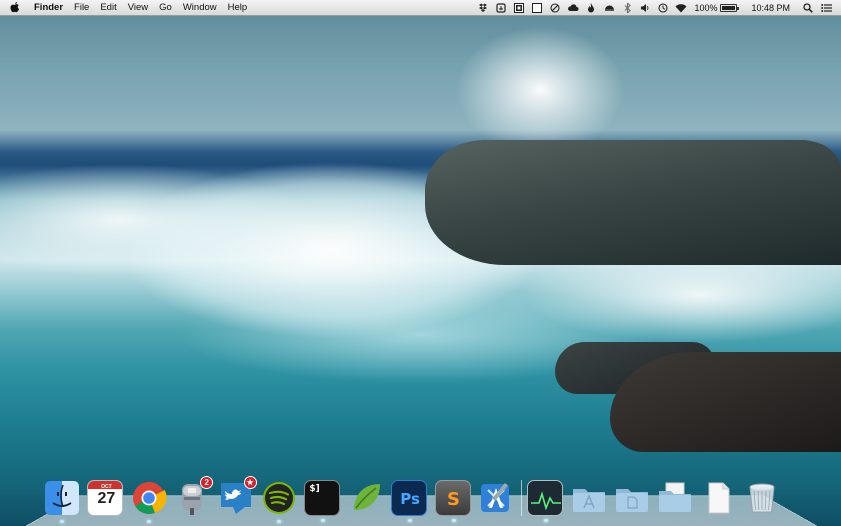 This screenshot has height=526, width=841. What do you see at coordinates (366, 498) in the screenshot?
I see `evernote-icon` at bounding box center [366, 498].